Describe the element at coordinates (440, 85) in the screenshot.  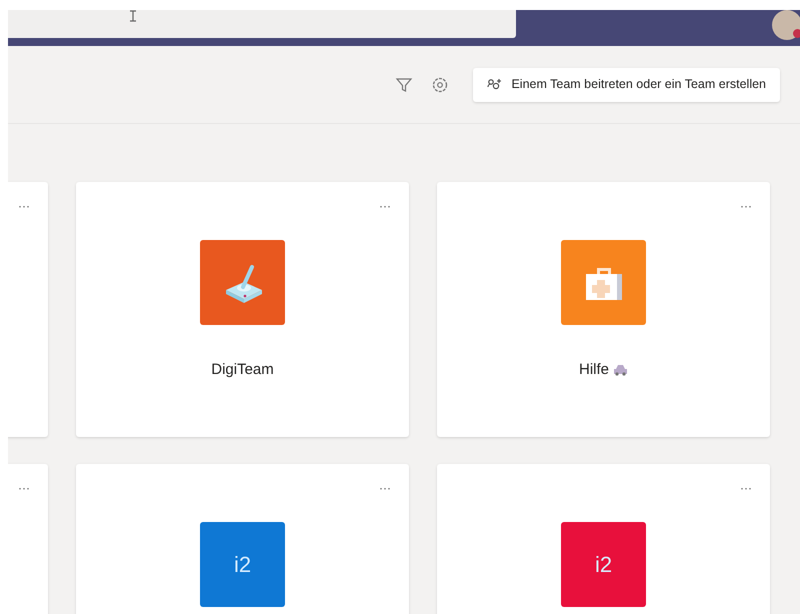
I see `settings-icon` at that location.